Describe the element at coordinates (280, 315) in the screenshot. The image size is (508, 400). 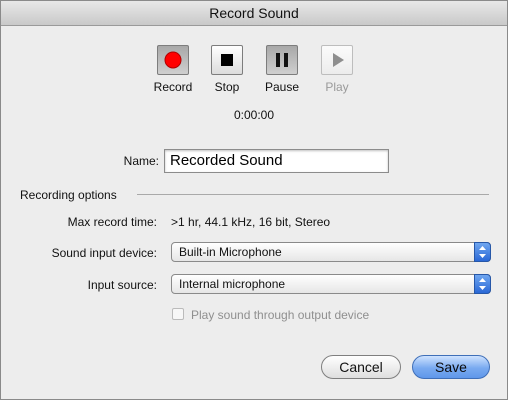
I see `play-through-label: Play sound through output device` at that location.